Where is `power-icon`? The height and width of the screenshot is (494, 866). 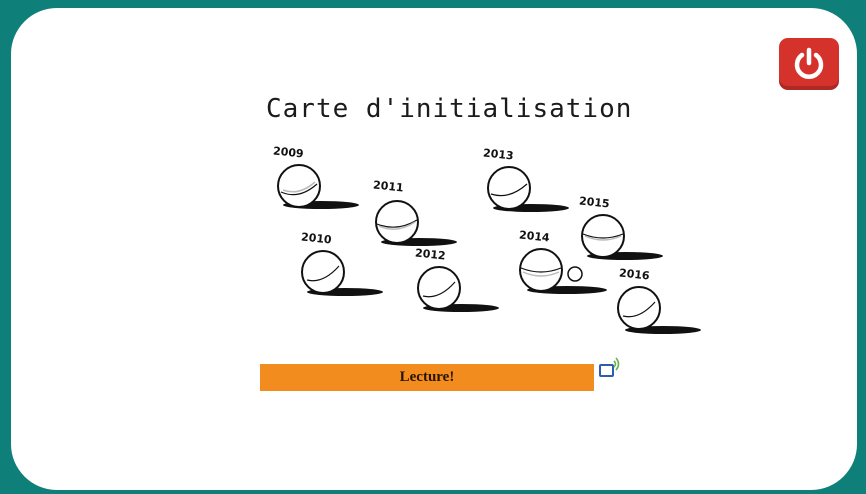 power-icon is located at coordinates (809, 63).